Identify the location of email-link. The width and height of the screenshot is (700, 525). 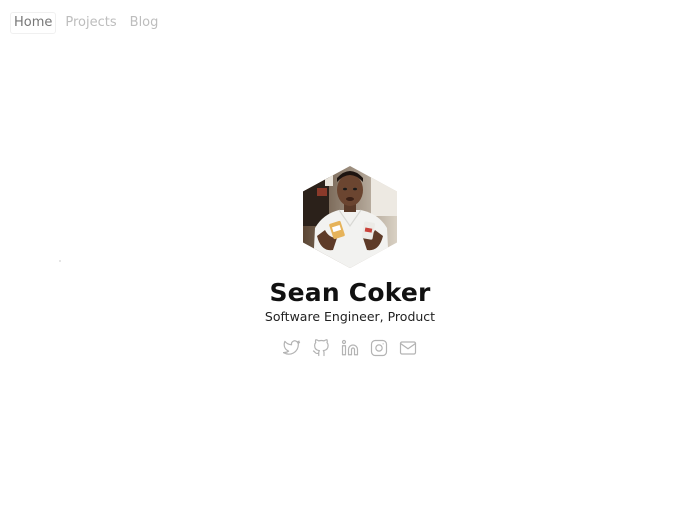
(408, 348).